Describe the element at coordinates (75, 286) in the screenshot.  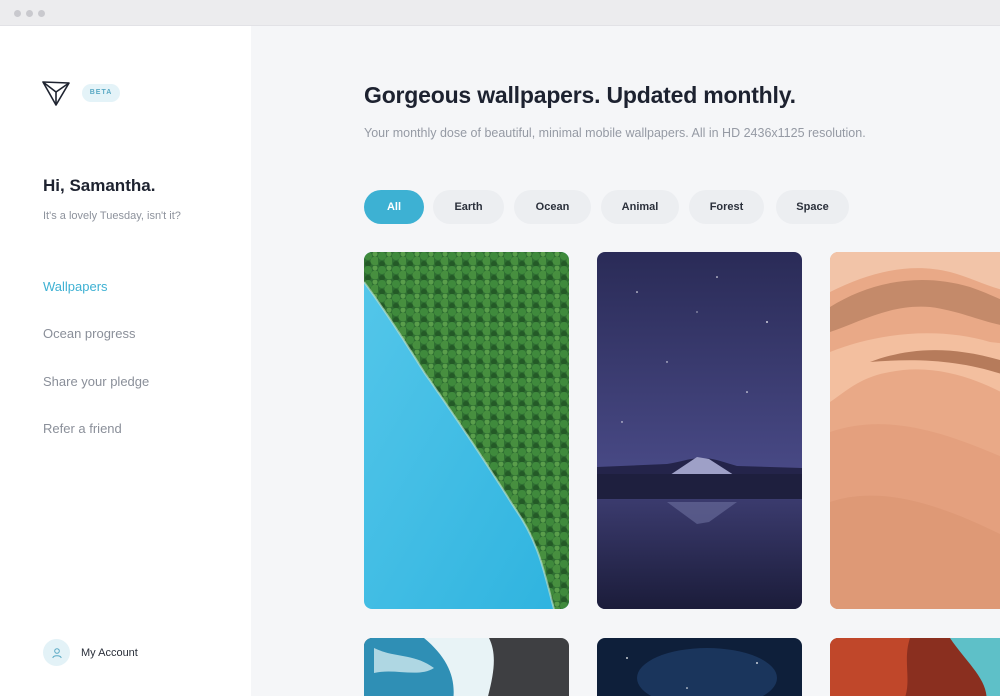
I see `nav-item-wallpapers: Wallpapers` at that location.